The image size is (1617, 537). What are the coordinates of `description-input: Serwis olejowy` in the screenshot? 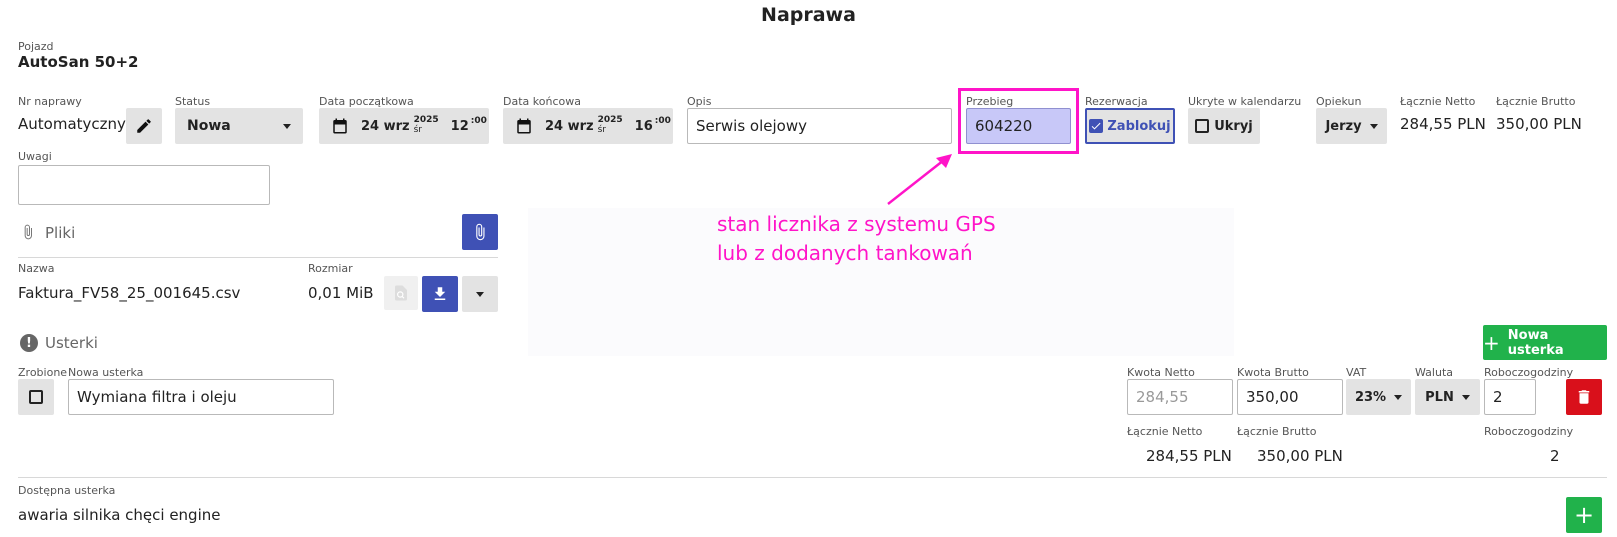 It's located at (819, 126).